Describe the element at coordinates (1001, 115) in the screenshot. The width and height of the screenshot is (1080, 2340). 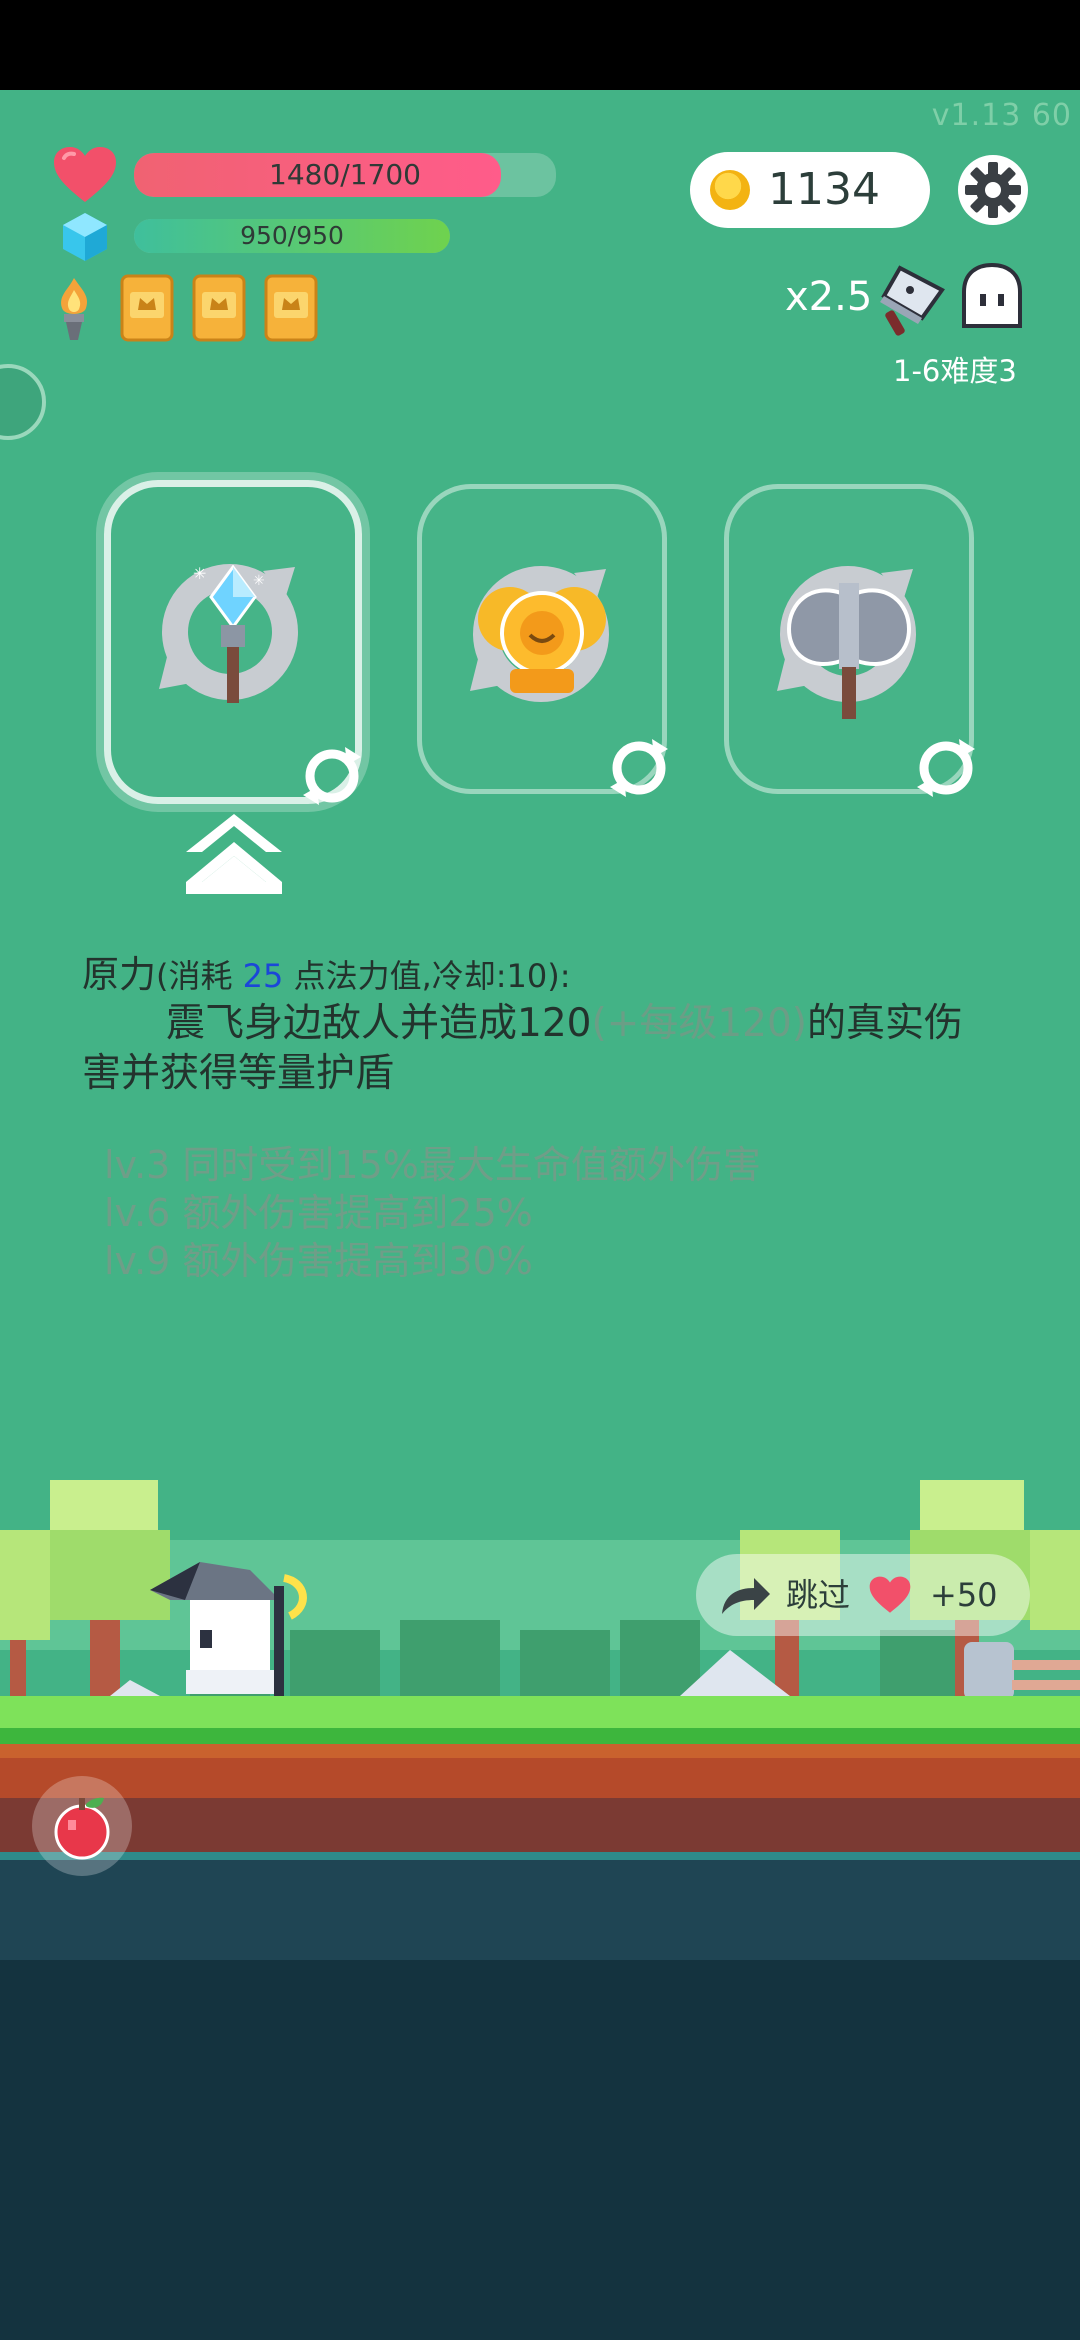
I see `version-label: v1.13 60` at that location.